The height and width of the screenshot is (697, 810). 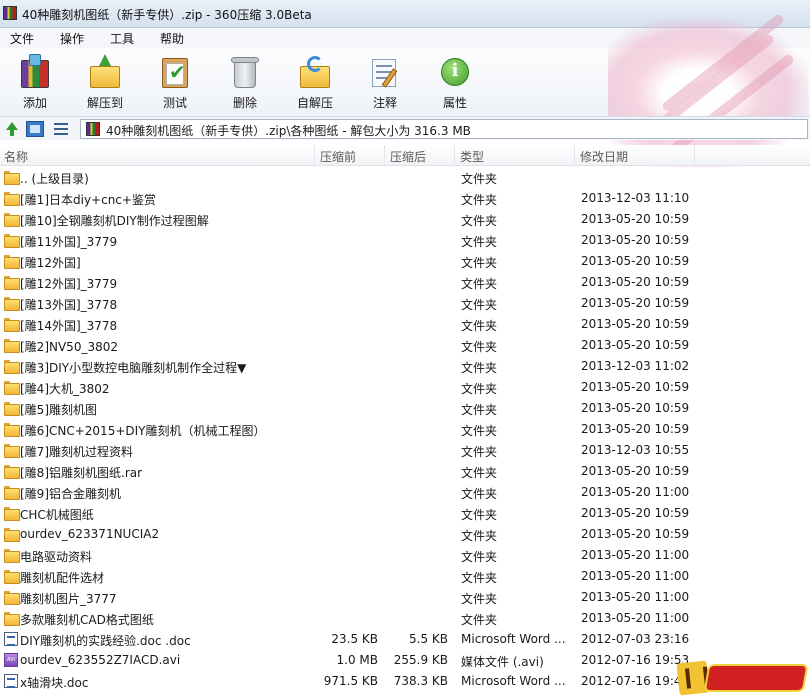 I want to click on file-row: 雕刻机图片_3777 文件夹 2013-05-20 11:00, so click(x=405, y=597).